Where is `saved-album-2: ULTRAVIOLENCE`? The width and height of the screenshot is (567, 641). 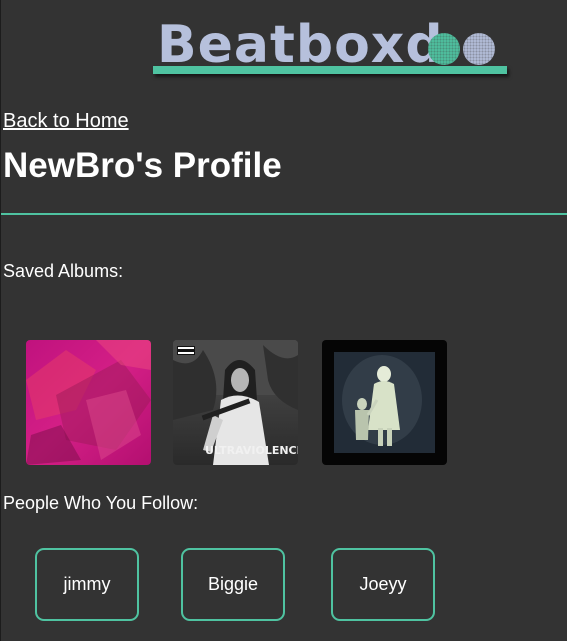
saved-album-2: ULTRAVIOLENCE is located at coordinates (235, 402).